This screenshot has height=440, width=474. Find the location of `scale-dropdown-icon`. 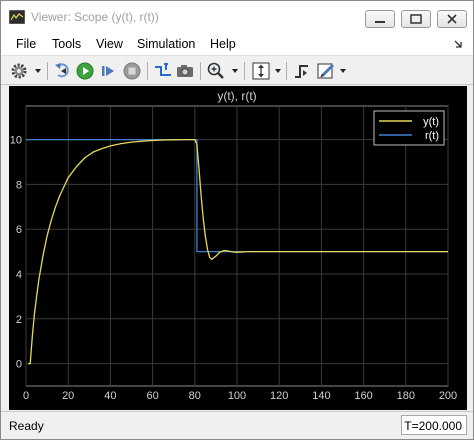

scale-dropdown-icon is located at coordinates (278, 71).